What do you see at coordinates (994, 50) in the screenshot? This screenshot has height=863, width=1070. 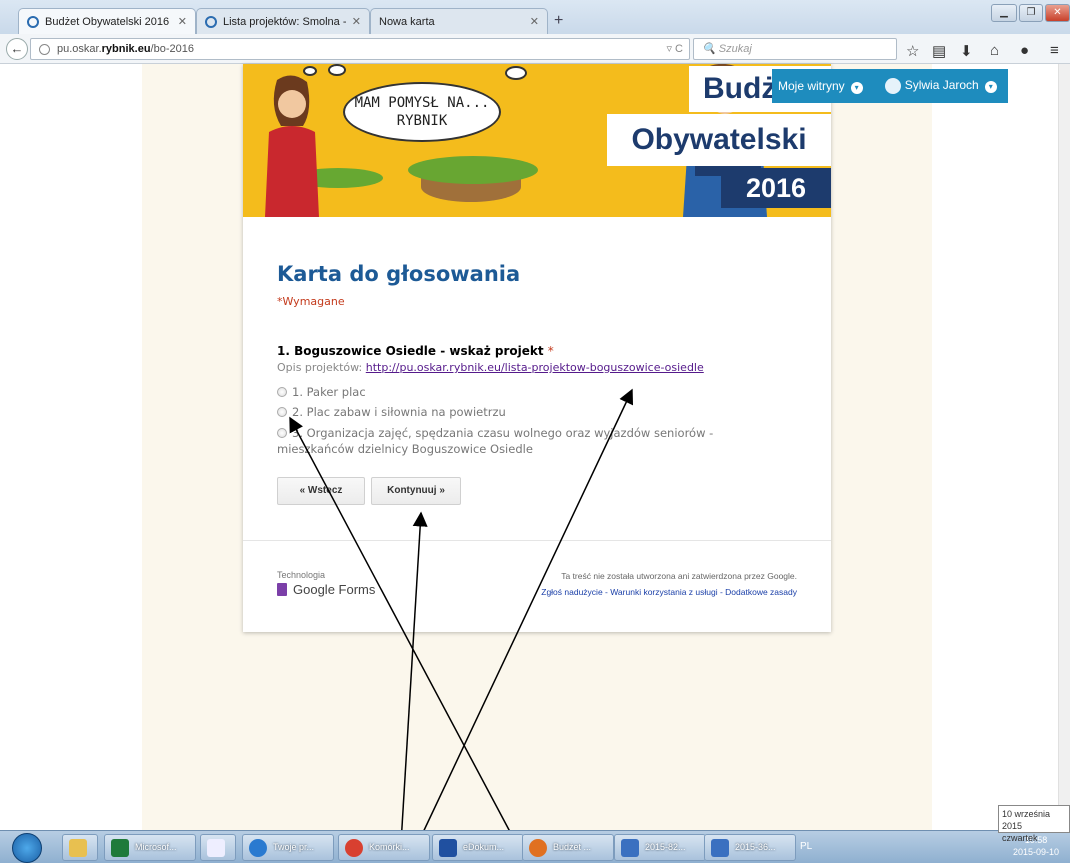 I see `home-icon: ⌂` at bounding box center [994, 50].